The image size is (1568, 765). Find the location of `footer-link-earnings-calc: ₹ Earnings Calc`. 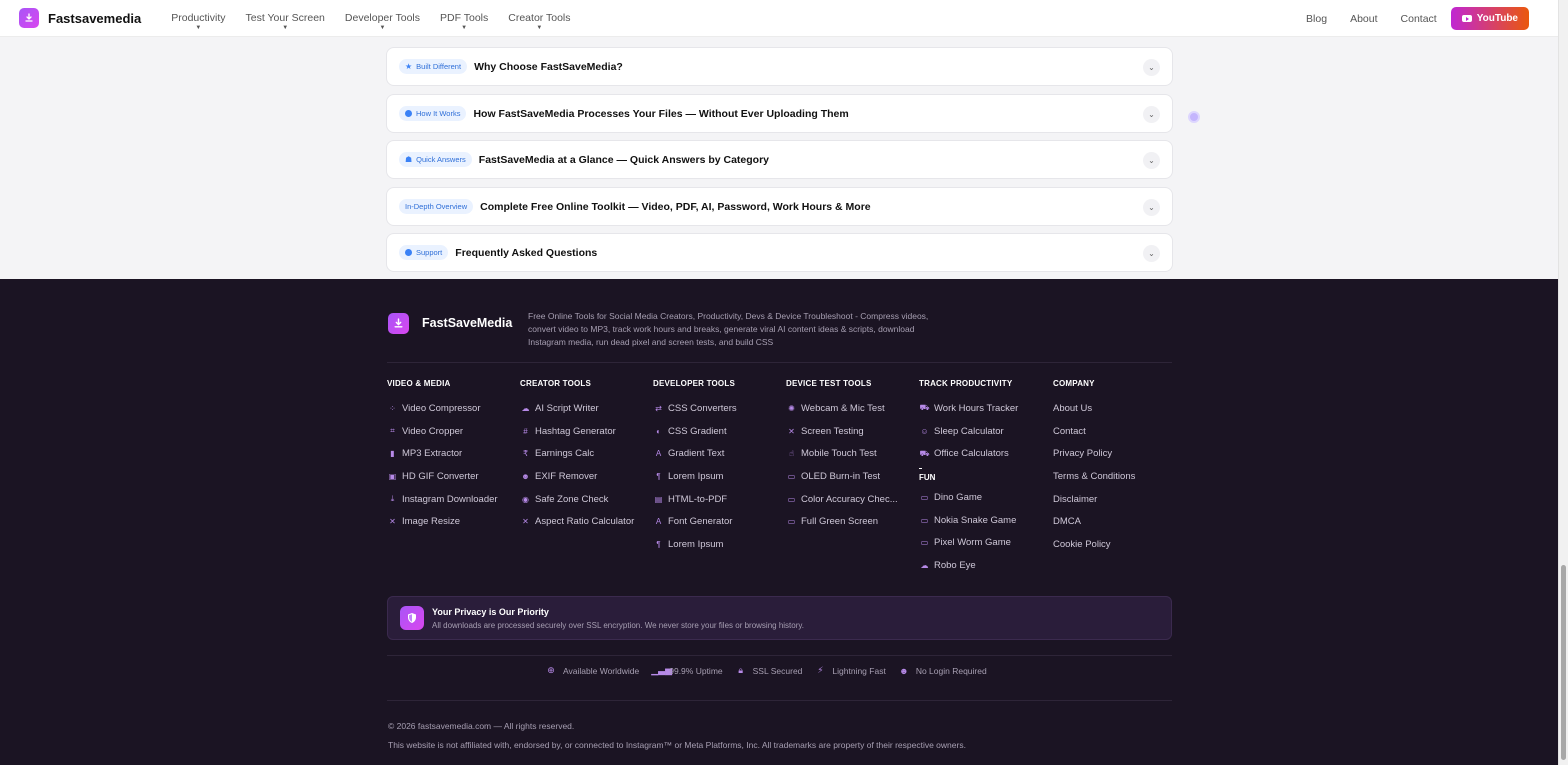

footer-link-earnings-calc: ₹ Earnings Calc is located at coordinates (577, 453).